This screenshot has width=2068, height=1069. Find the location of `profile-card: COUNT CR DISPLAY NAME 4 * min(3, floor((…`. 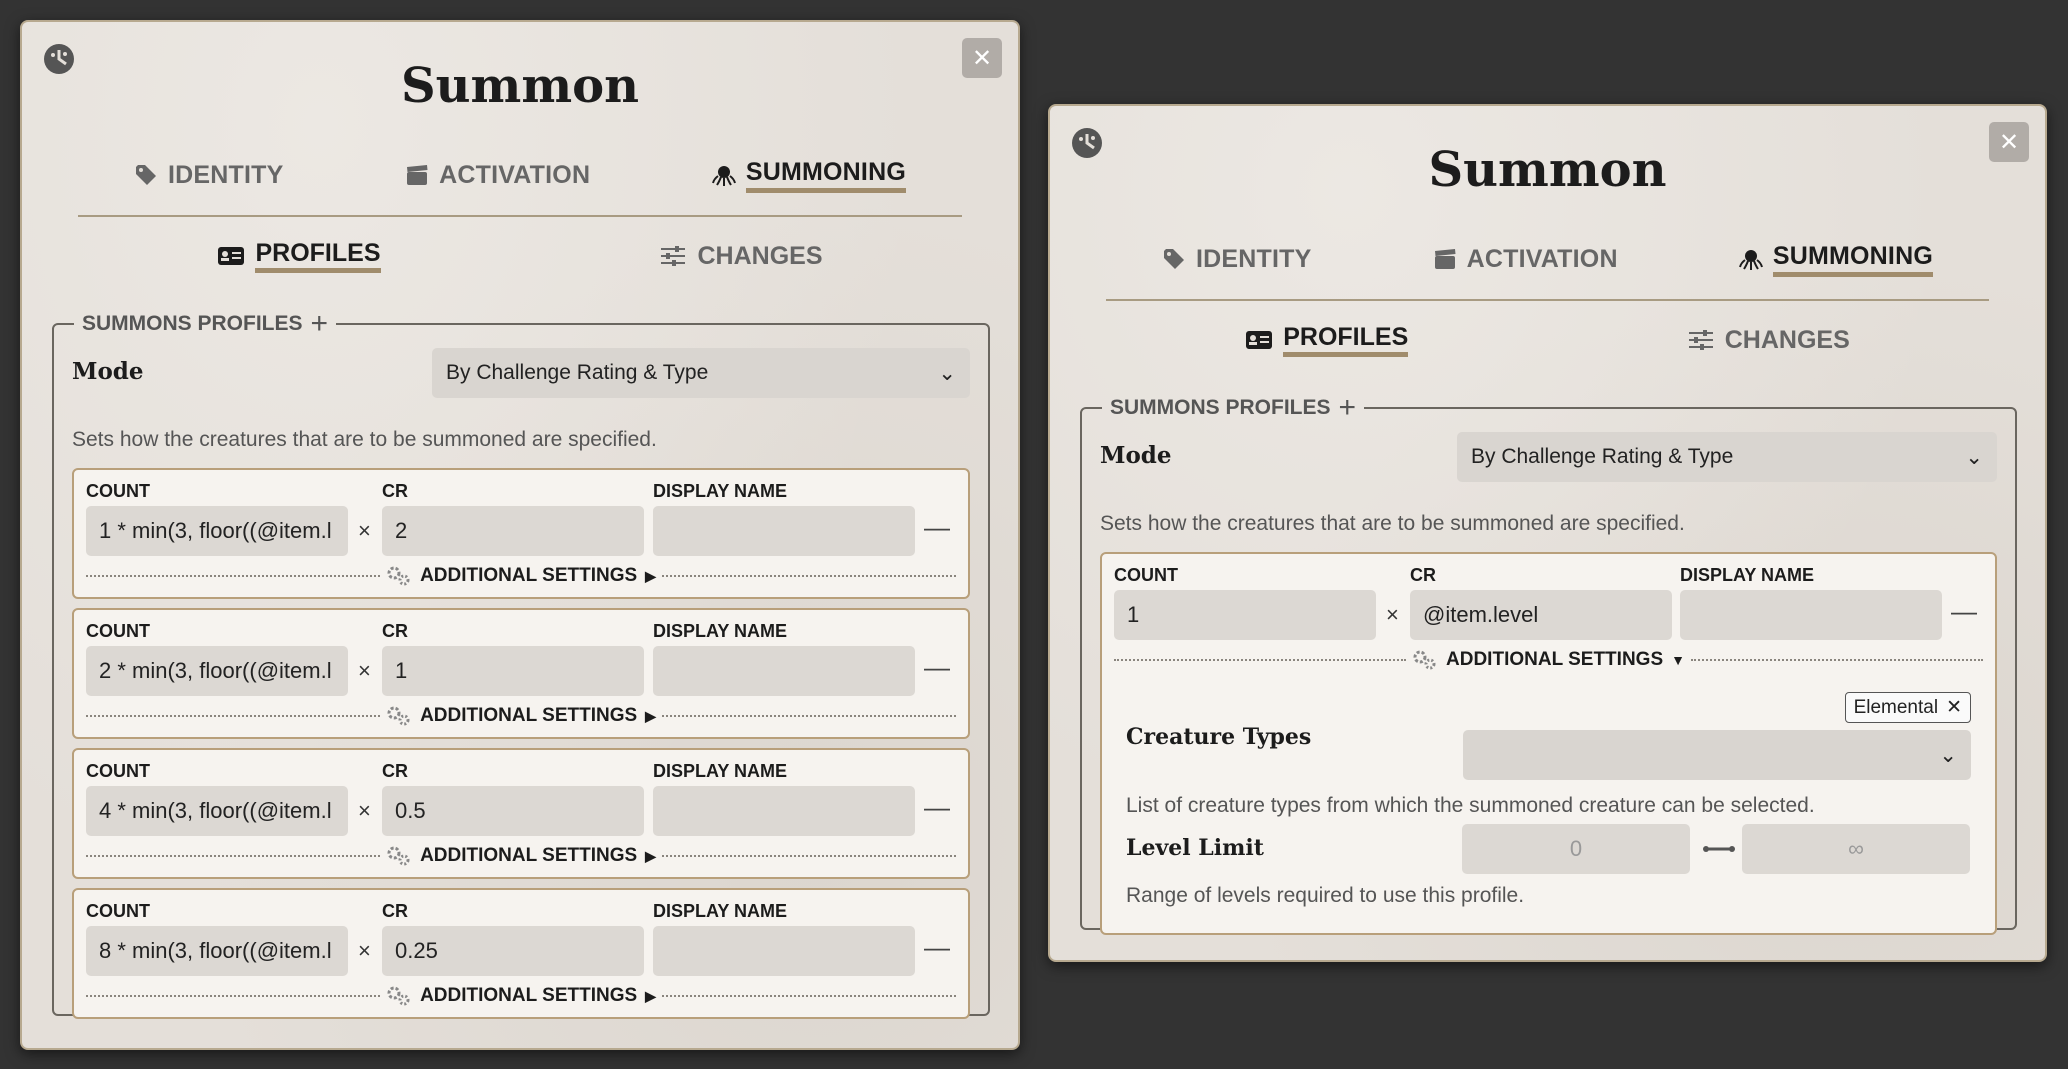

profile-card: COUNT CR DISPLAY NAME 4 * min(3, floor((… is located at coordinates (521, 813).